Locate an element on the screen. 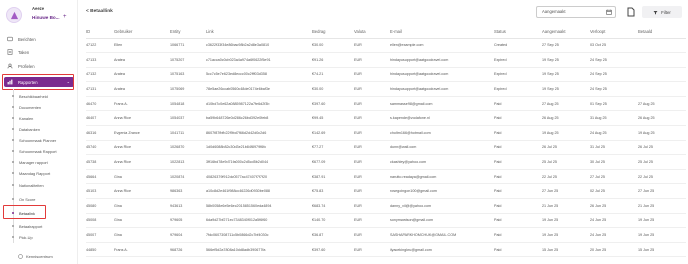  calendar-icon is located at coordinates (609, 12).